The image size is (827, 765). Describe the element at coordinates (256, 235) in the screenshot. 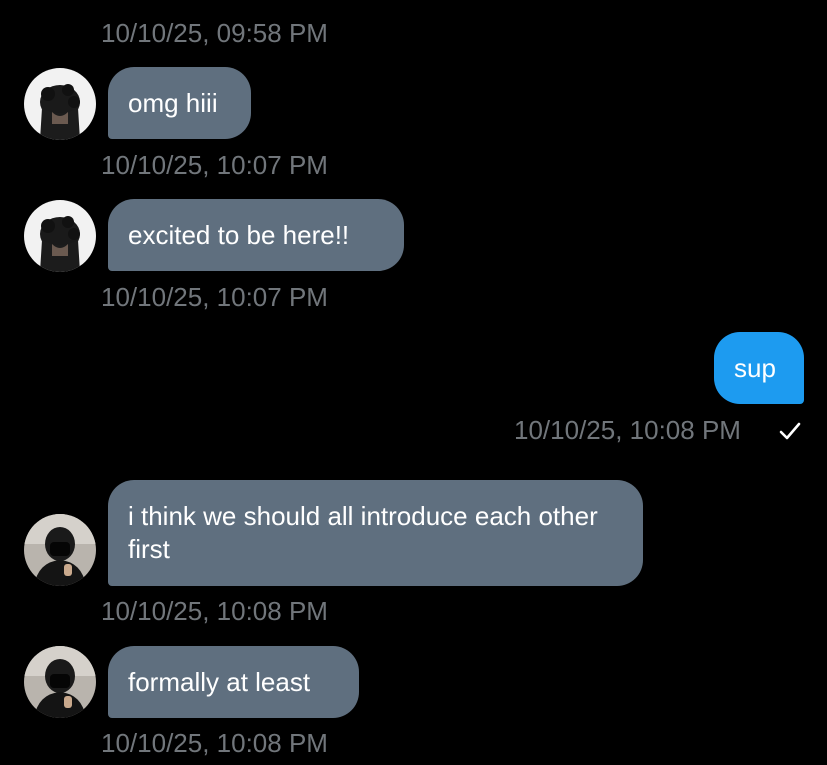

I see `message-bubble: excited to be here!!` at that location.